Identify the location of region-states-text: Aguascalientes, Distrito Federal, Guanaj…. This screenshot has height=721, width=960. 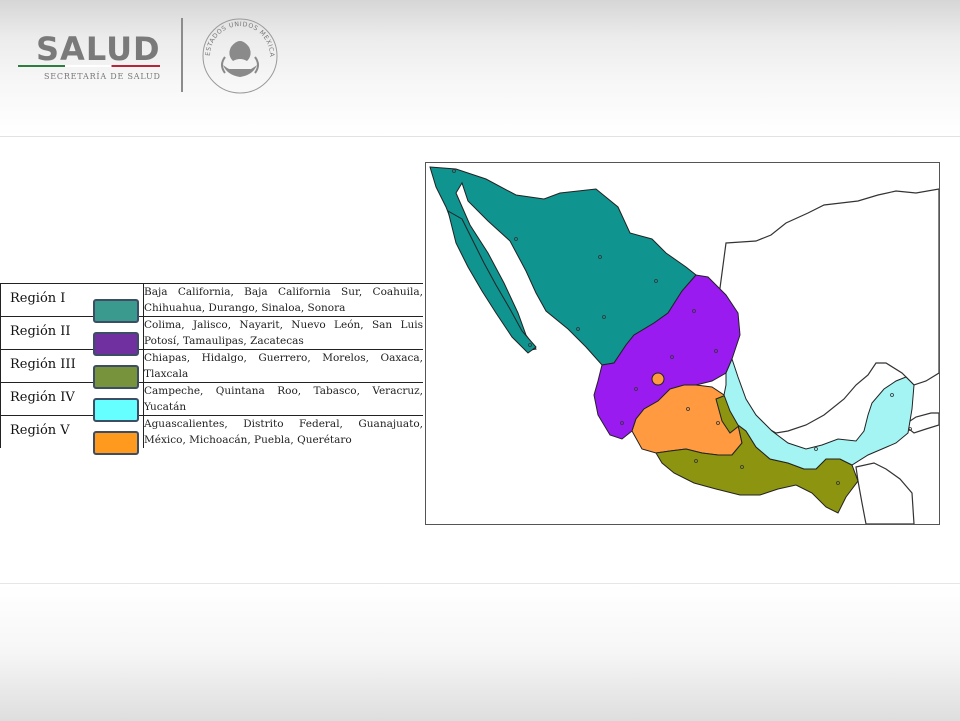
(283, 432).